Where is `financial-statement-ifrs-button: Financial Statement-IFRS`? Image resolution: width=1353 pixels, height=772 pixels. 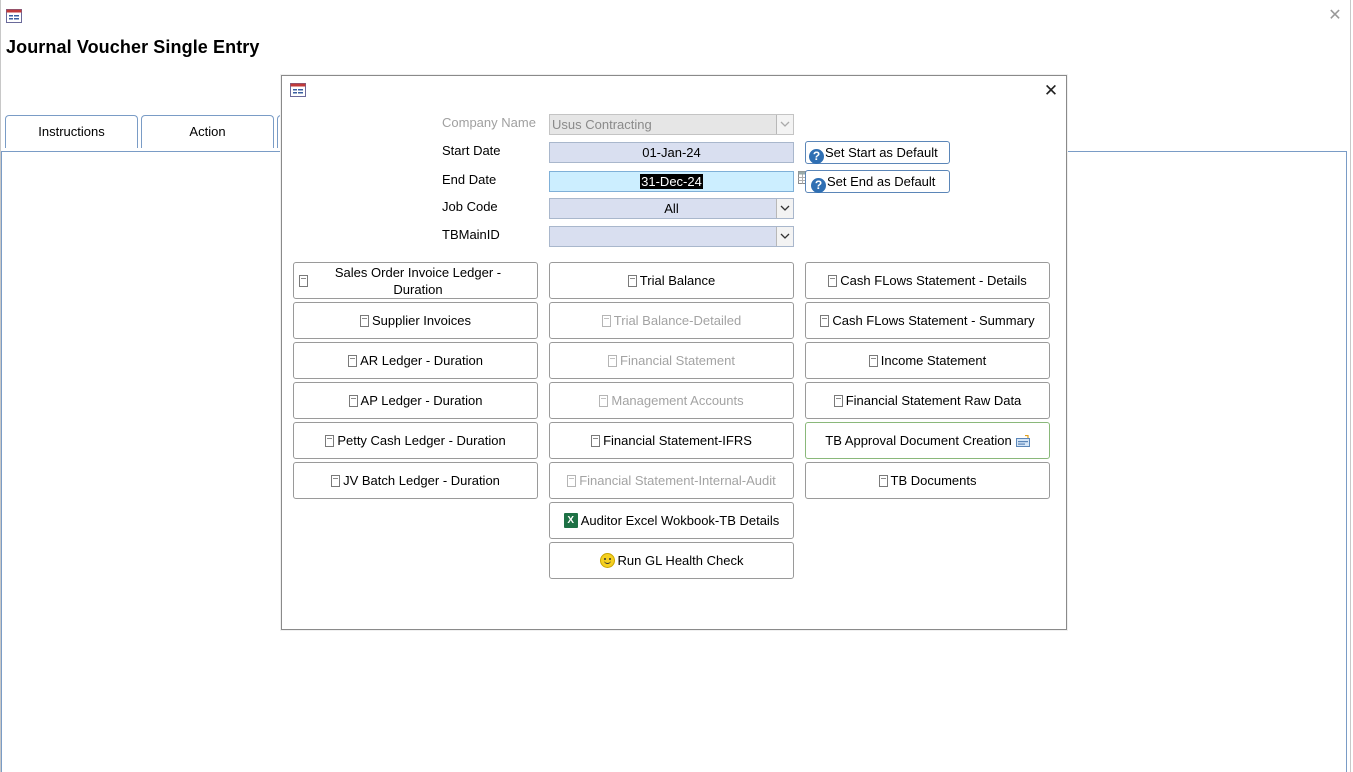 financial-statement-ifrs-button: Financial Statement-IFRS is located at coordinates (671, 440).